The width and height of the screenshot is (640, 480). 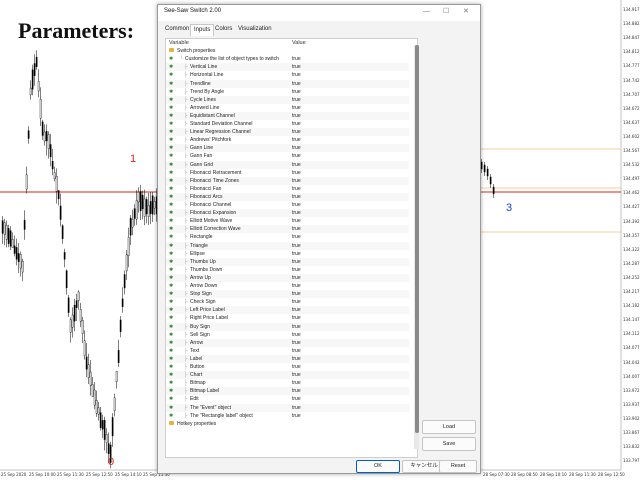 What do you see at coordinates (287, 286) in the screenshot?
I see `input-row: ✱ ├ Arrow Down true` at bounding box center [287, 286].